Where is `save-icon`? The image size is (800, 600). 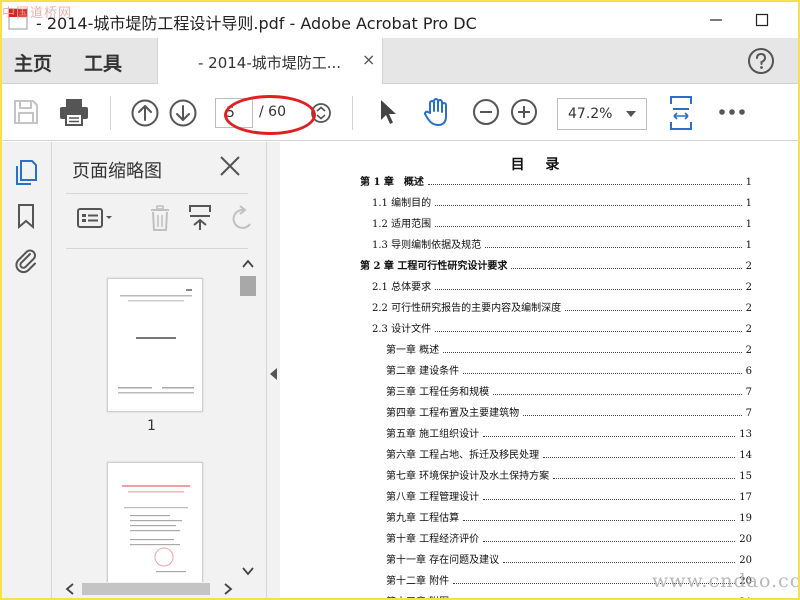
save-icon is located at coordinates (26, 112).